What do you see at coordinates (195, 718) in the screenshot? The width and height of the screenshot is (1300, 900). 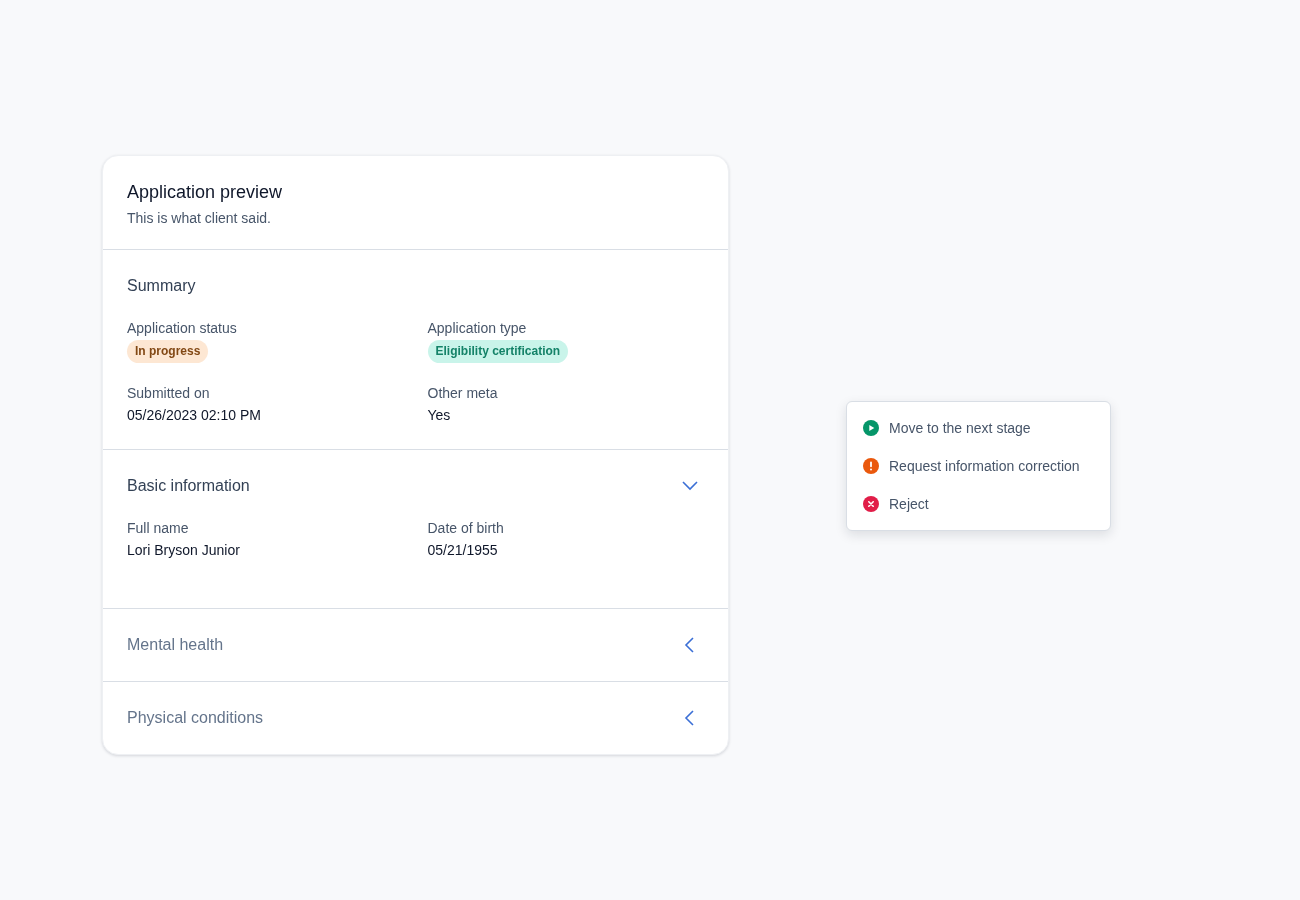 I see `section-title: Physical conditions` at bounding box center [195, 718].